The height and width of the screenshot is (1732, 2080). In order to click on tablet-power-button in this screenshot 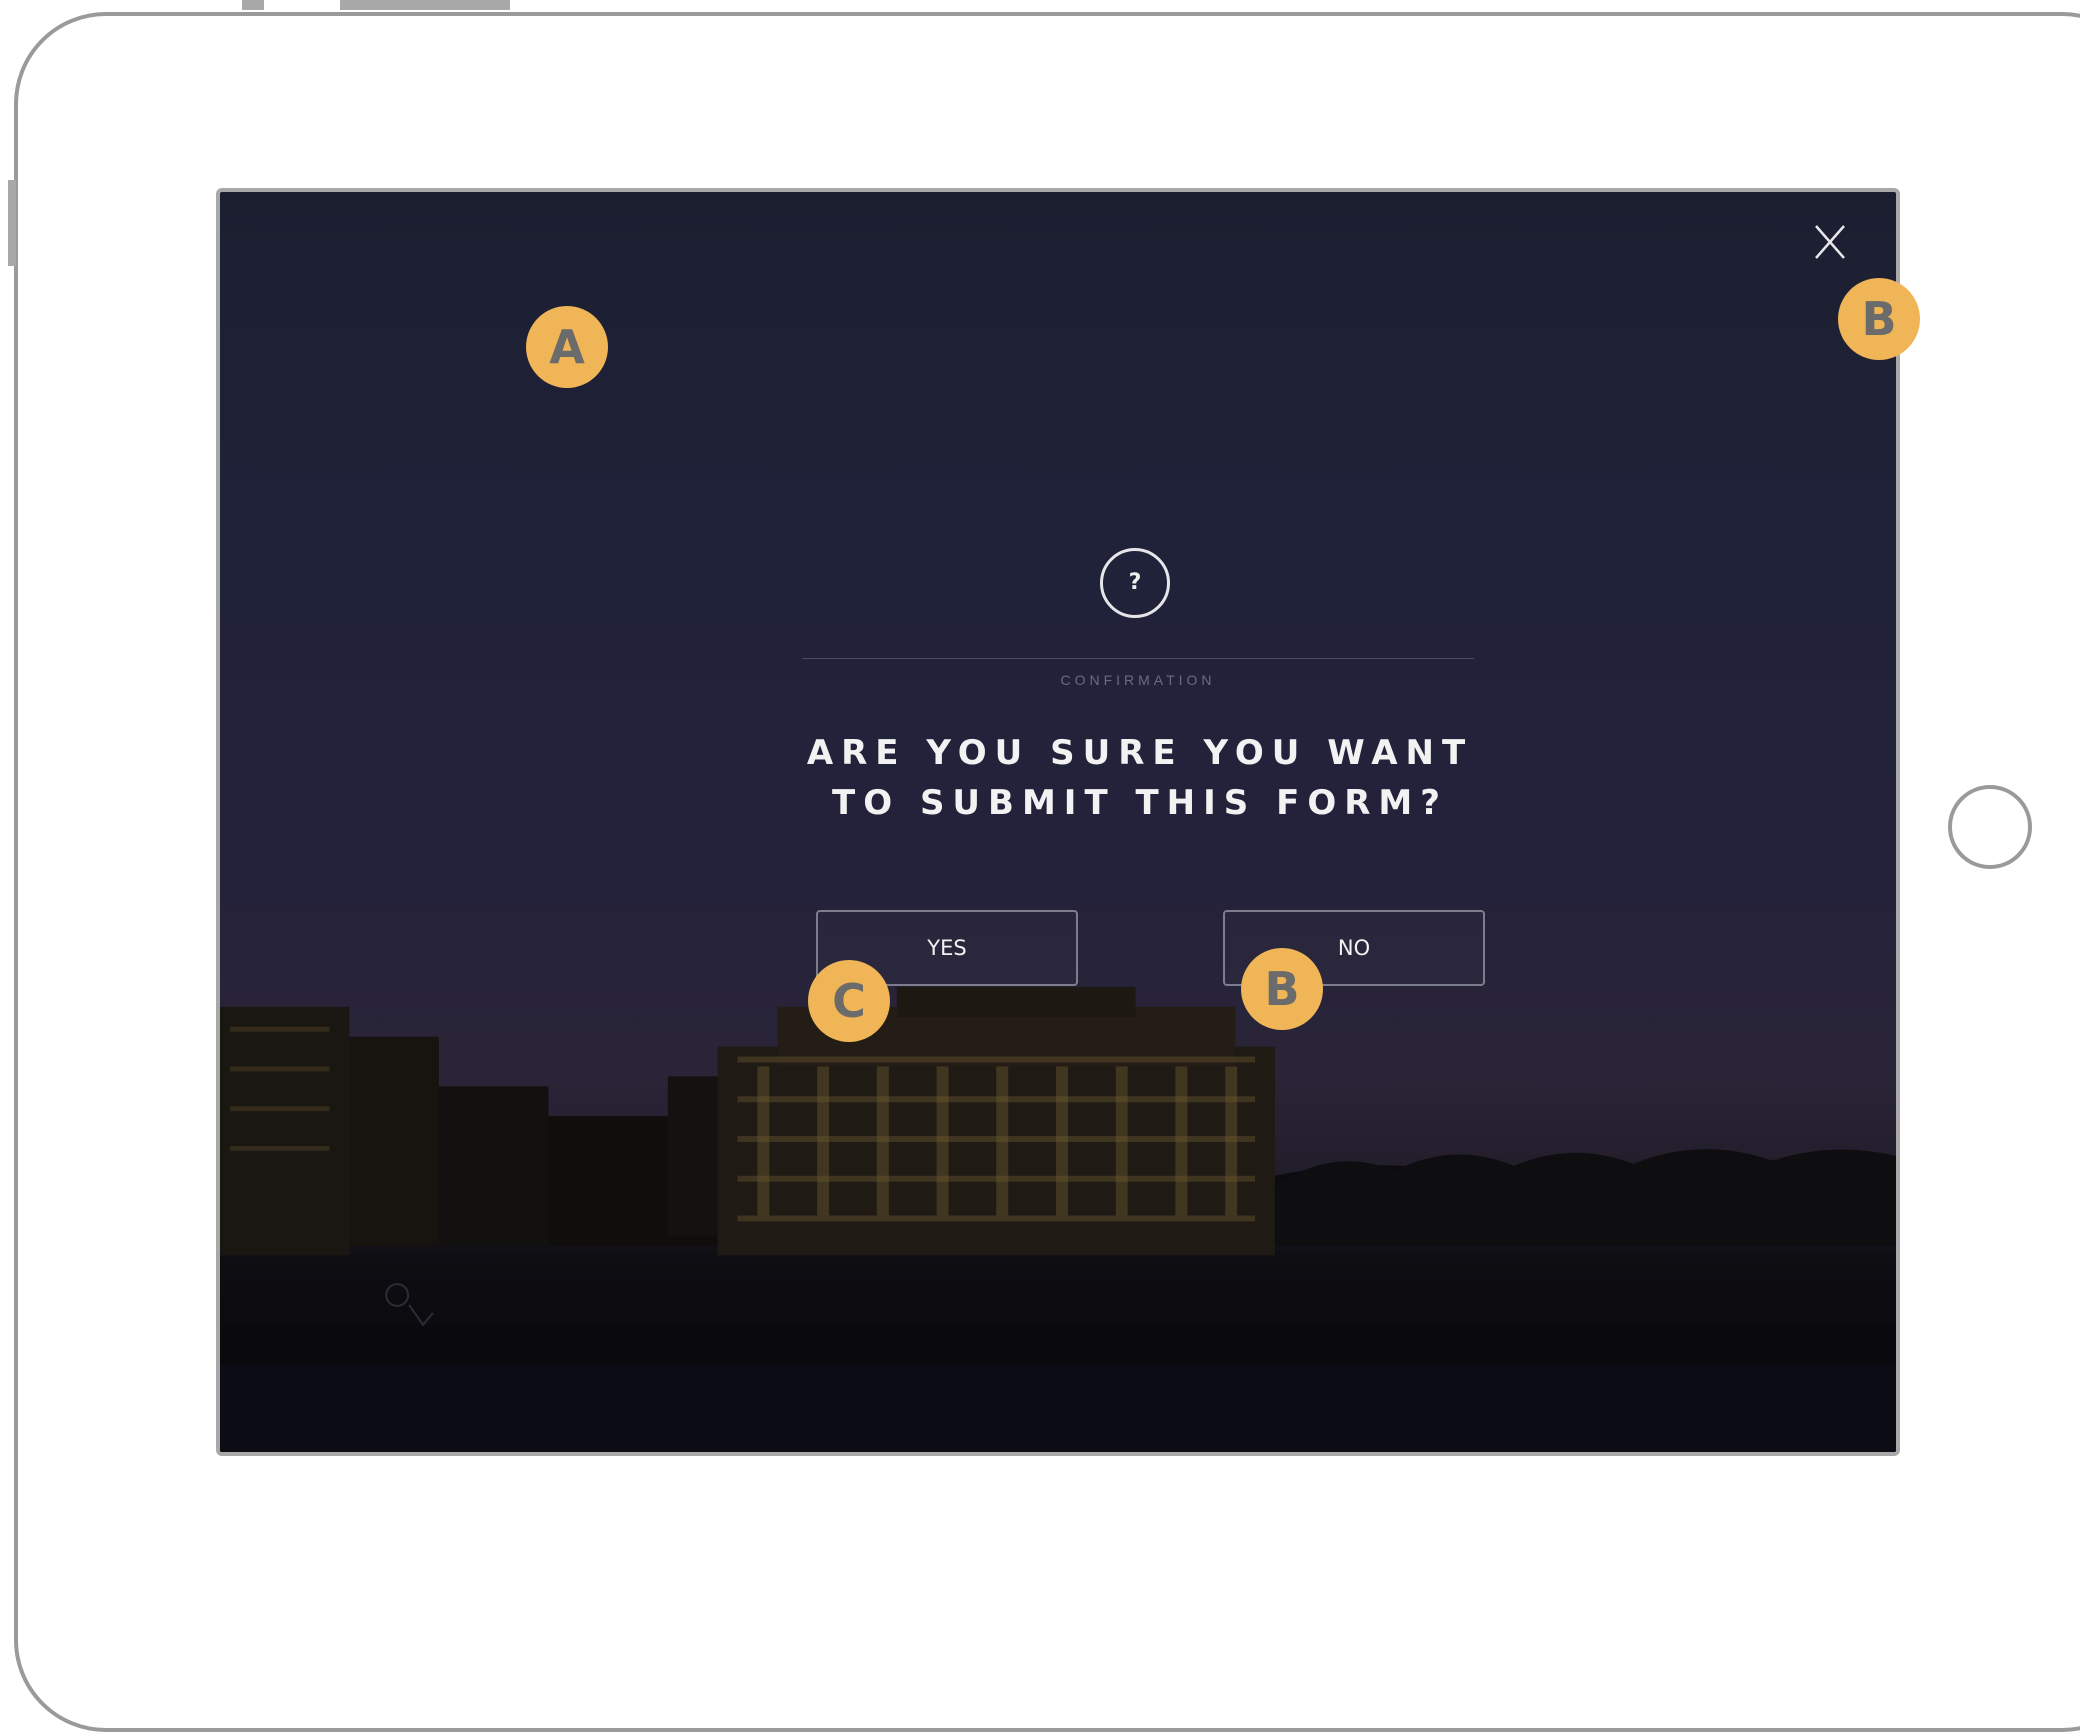, I will do `click(425, 5)`.